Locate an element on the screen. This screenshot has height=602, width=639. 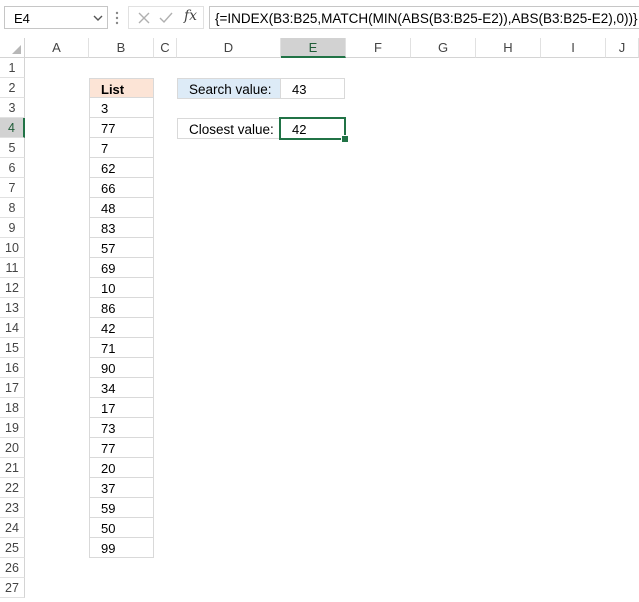
list-cell: 99 is located at coordinates (121, 548).